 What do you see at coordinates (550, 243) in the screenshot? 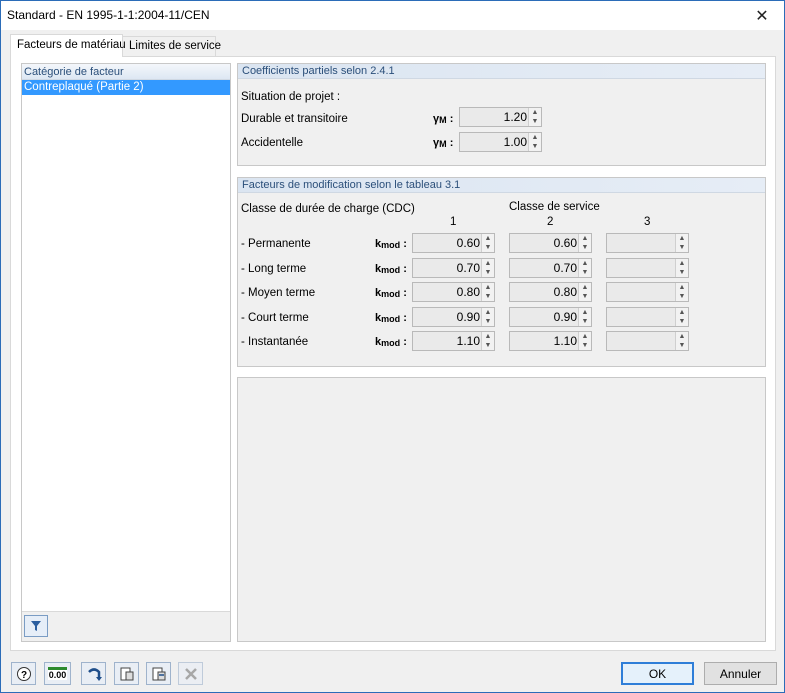
I see `kmod-stepper-class-2: 0.60 ▲ ▼` at bounding box center [550, 243].